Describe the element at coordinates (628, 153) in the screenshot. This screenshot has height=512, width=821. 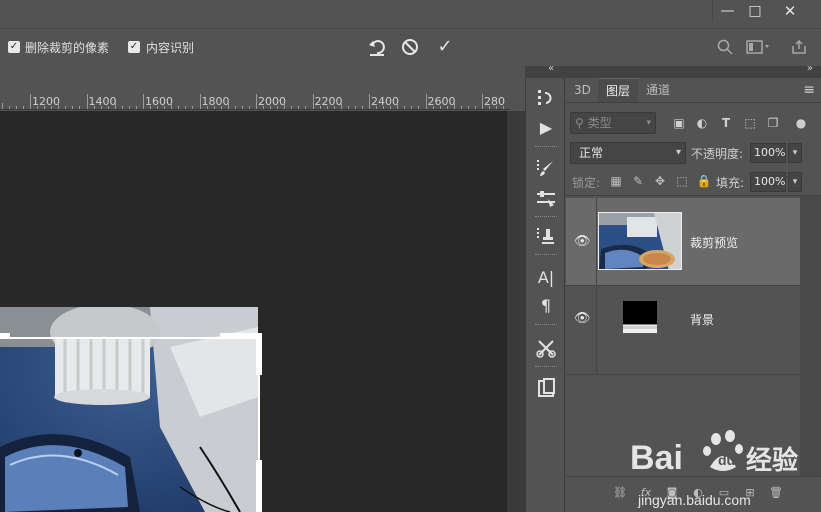
I see `blend-mode-select: 正常 ▾` at that location.